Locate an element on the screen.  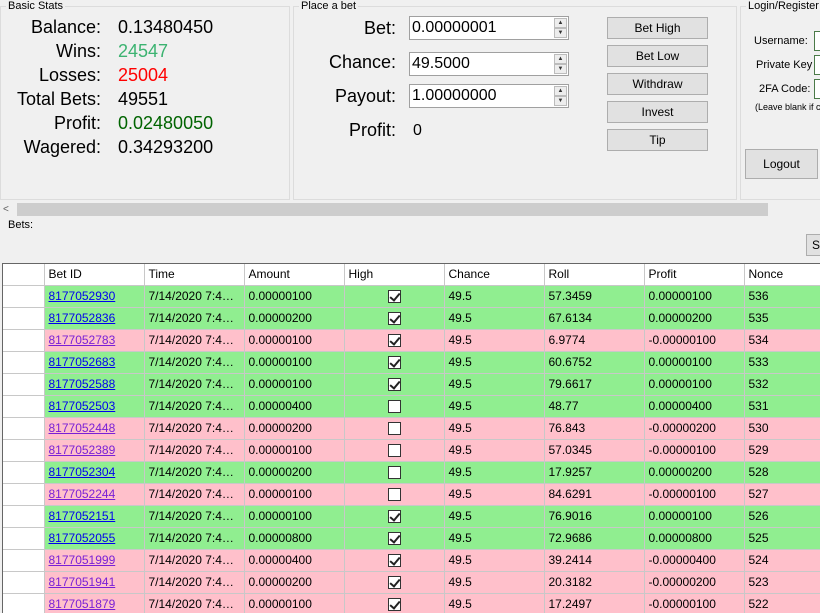
column-header-chance: Chance is located at coordinates (494, 275).